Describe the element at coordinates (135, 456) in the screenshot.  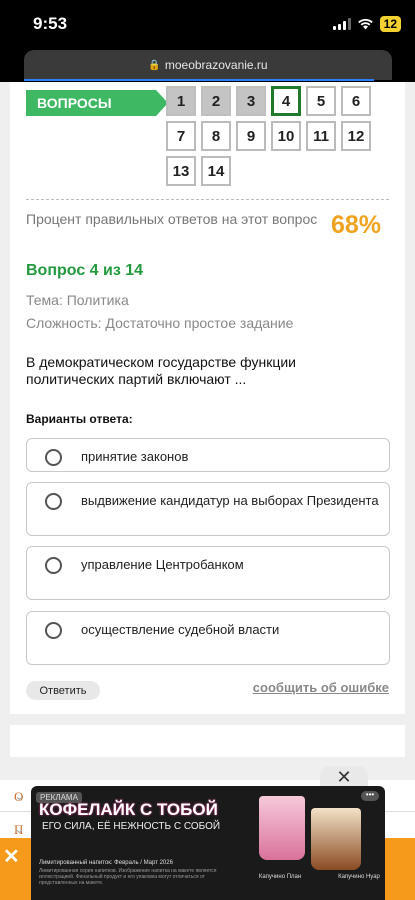
I see `answer-option-text: принятие законов` at that location.